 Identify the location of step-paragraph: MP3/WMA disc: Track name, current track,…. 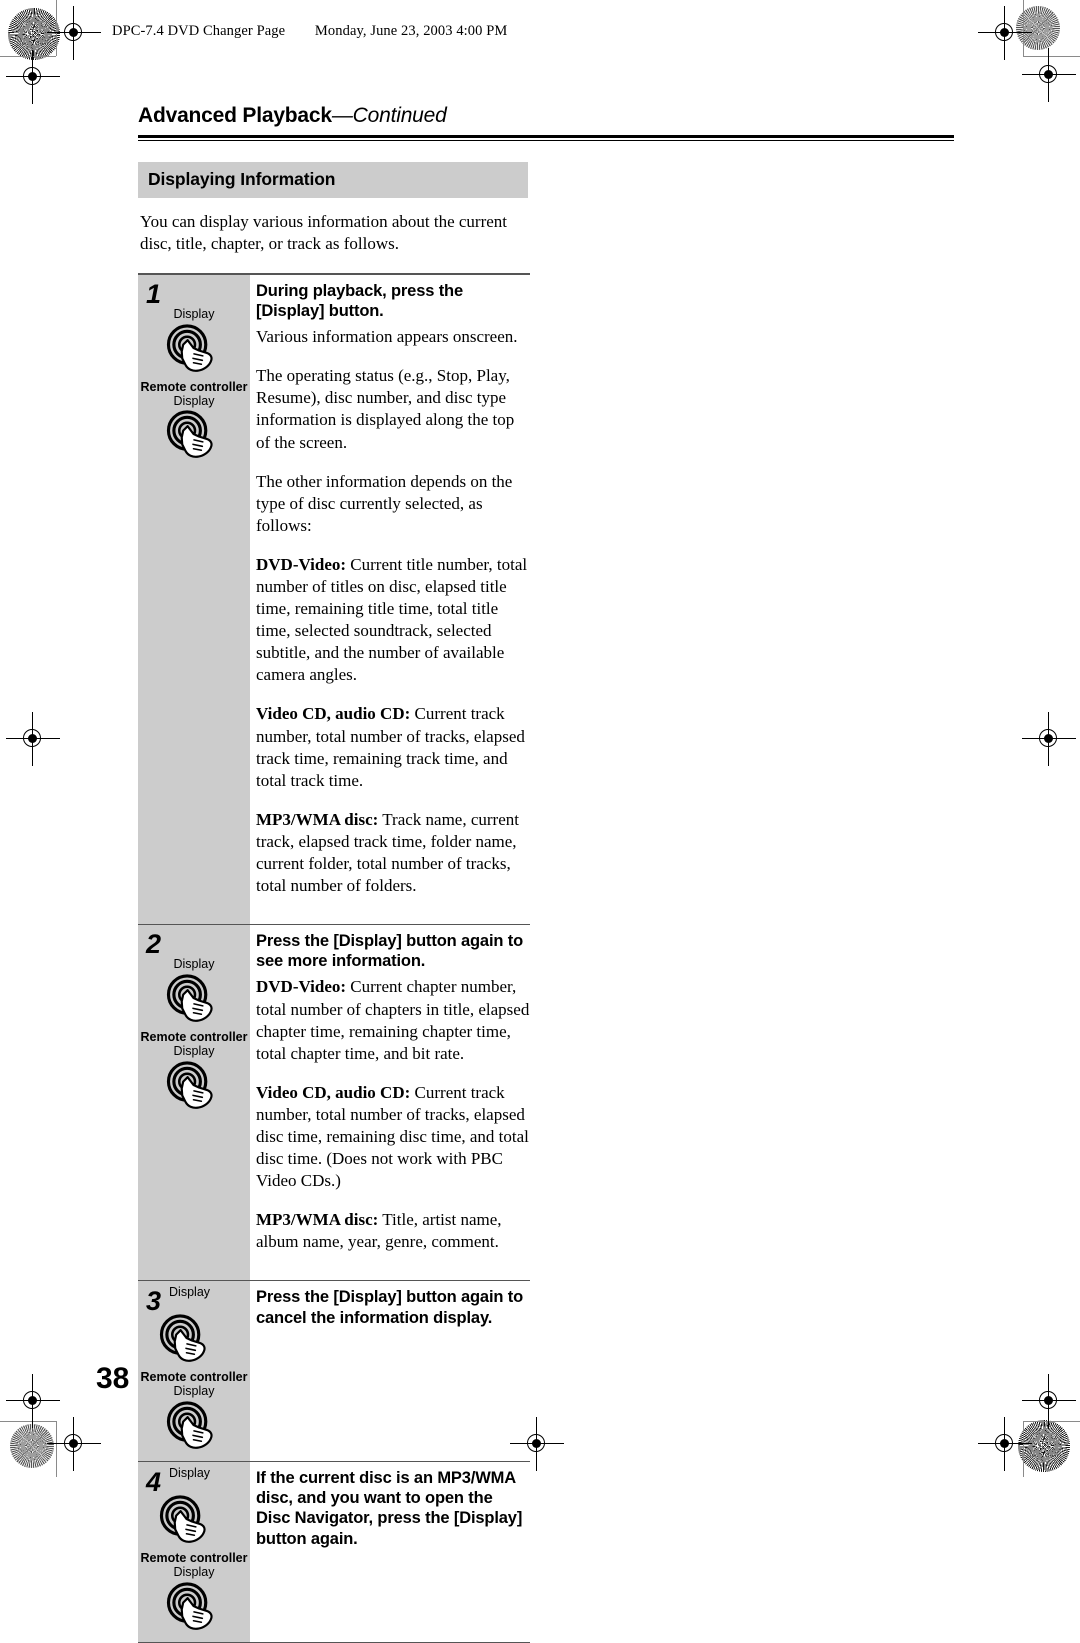
(393, 853).